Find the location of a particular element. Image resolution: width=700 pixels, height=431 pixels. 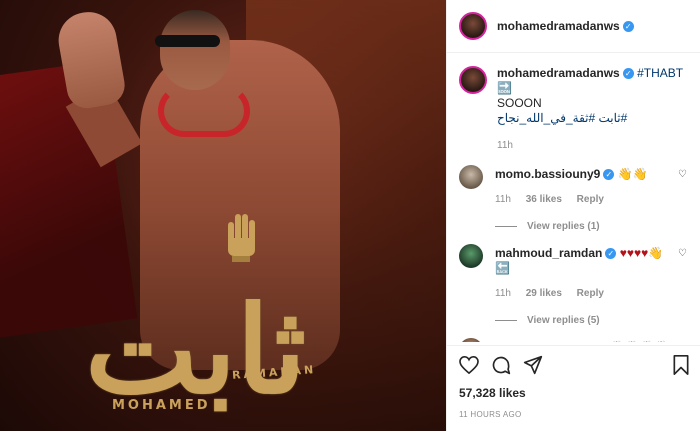

comment: adelmagdiikamel✓ 👋👋👋👋🔙💪 ♡ is located at coordinates (573, 340).